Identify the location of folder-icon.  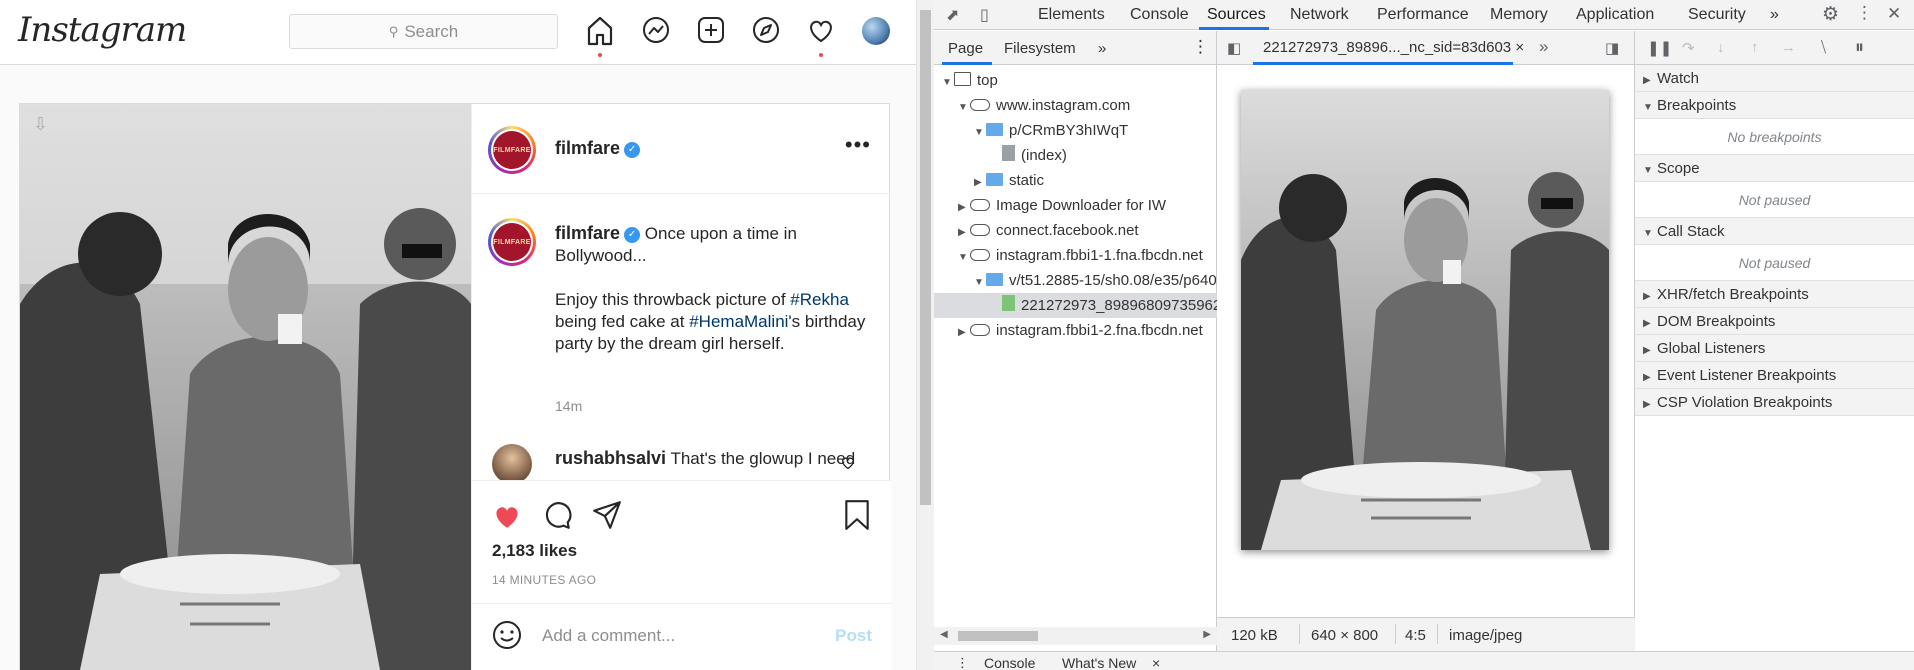
(994, 279).